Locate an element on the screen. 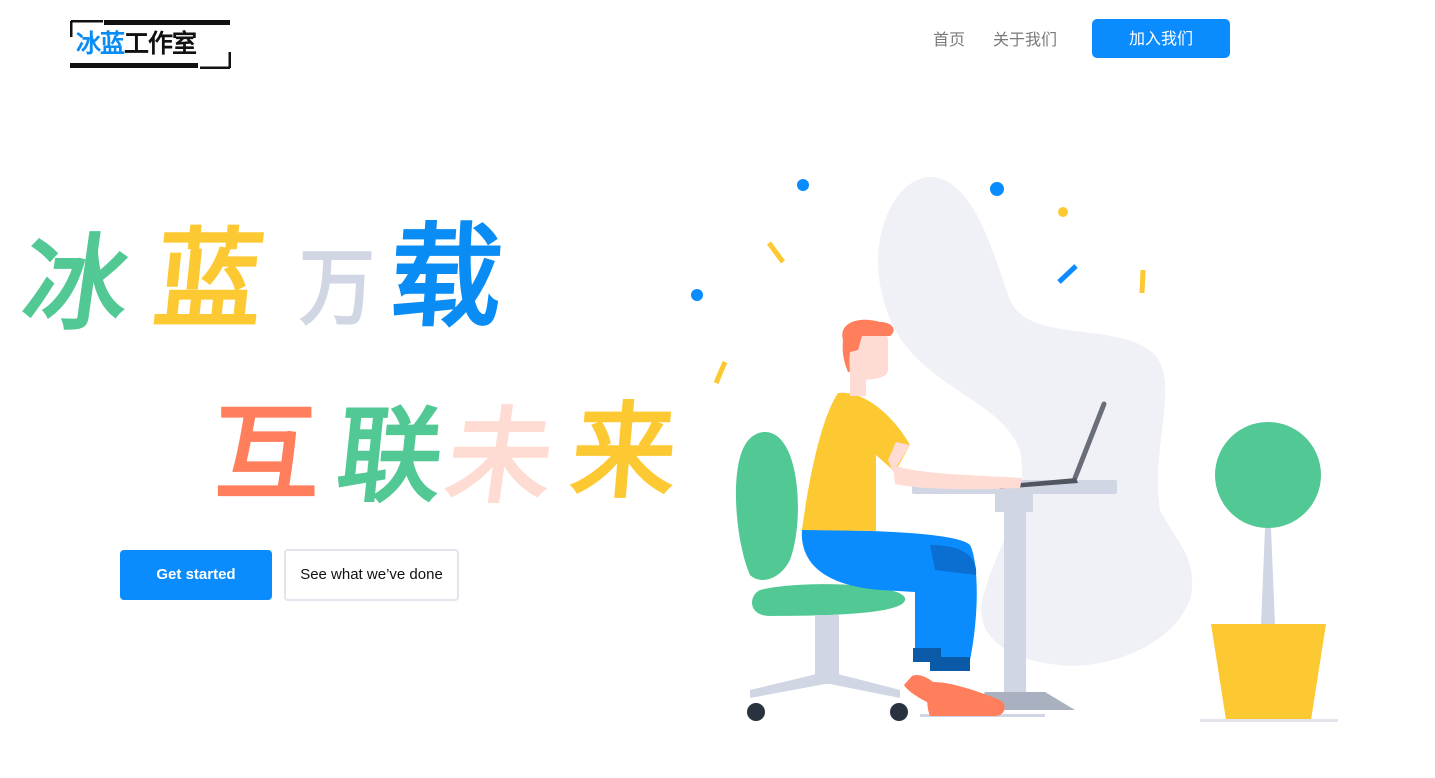 The width and height of the screenshot is (1435, 778). headline-char: 未 is located at coordinates (500, 456).